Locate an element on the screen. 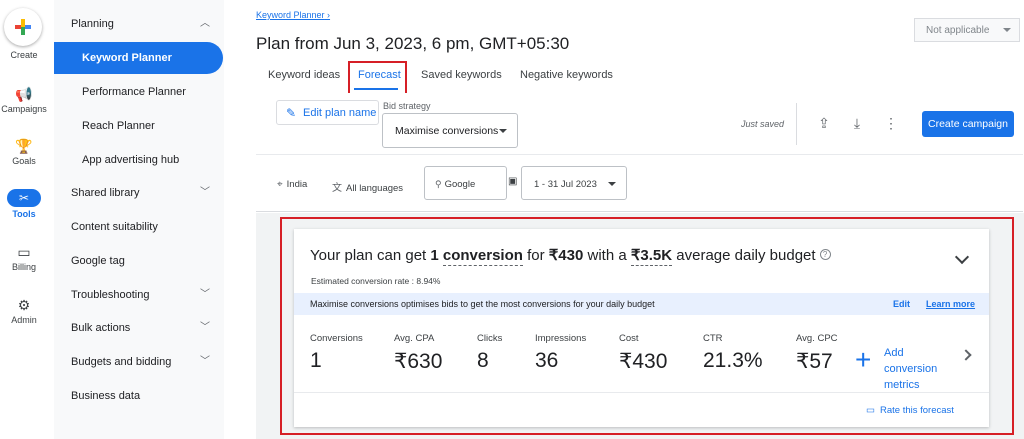 The image size is (1024, 439). rail-label: Tools is located at coordinates (24, 214).